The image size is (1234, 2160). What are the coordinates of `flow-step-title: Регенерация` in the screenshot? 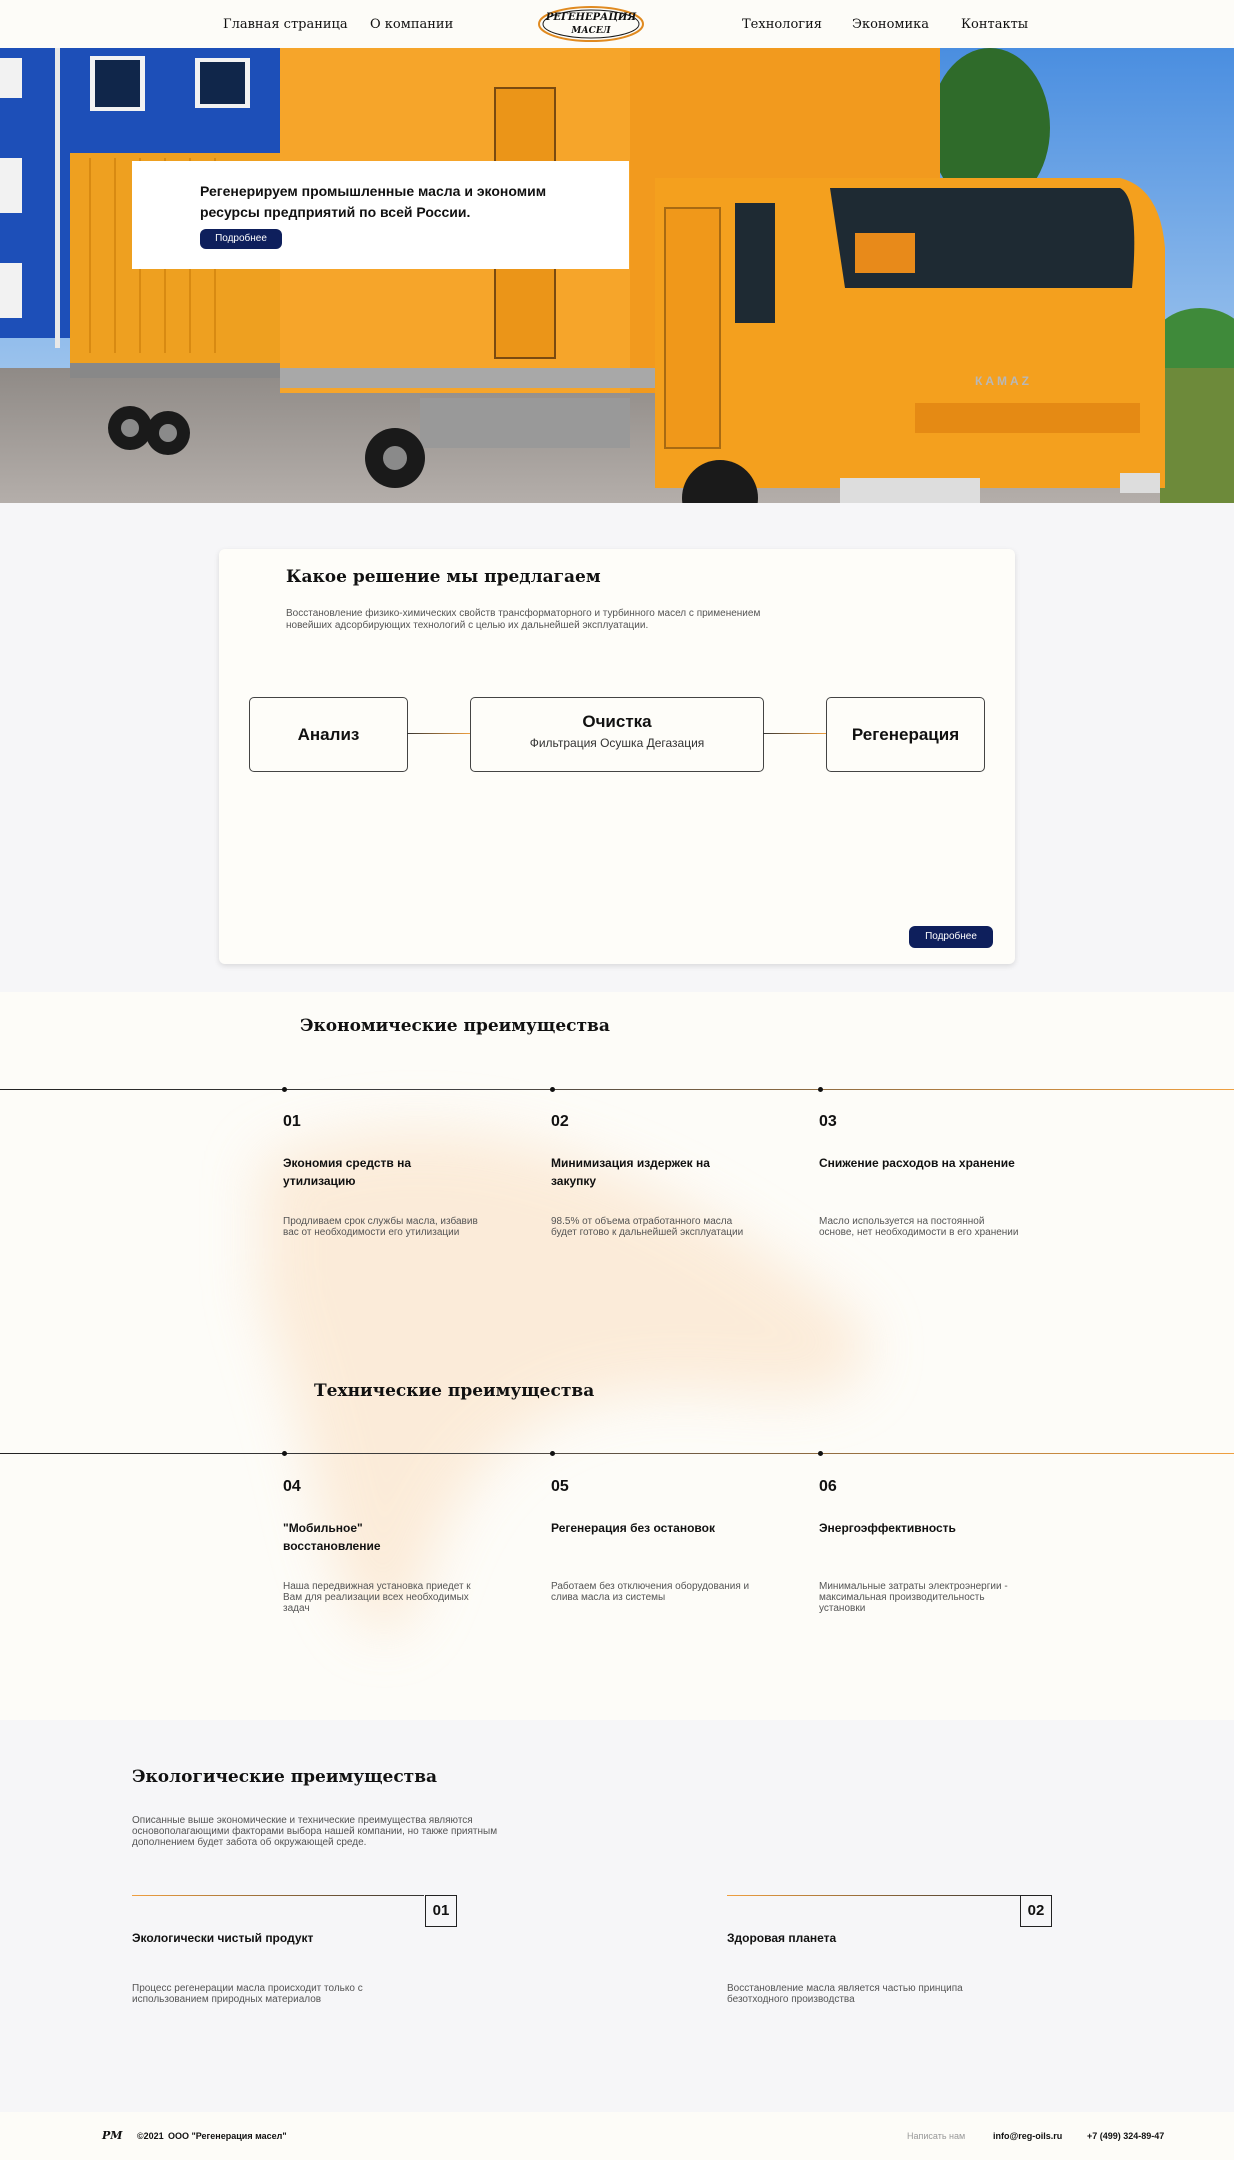 It's located at (905, 734).